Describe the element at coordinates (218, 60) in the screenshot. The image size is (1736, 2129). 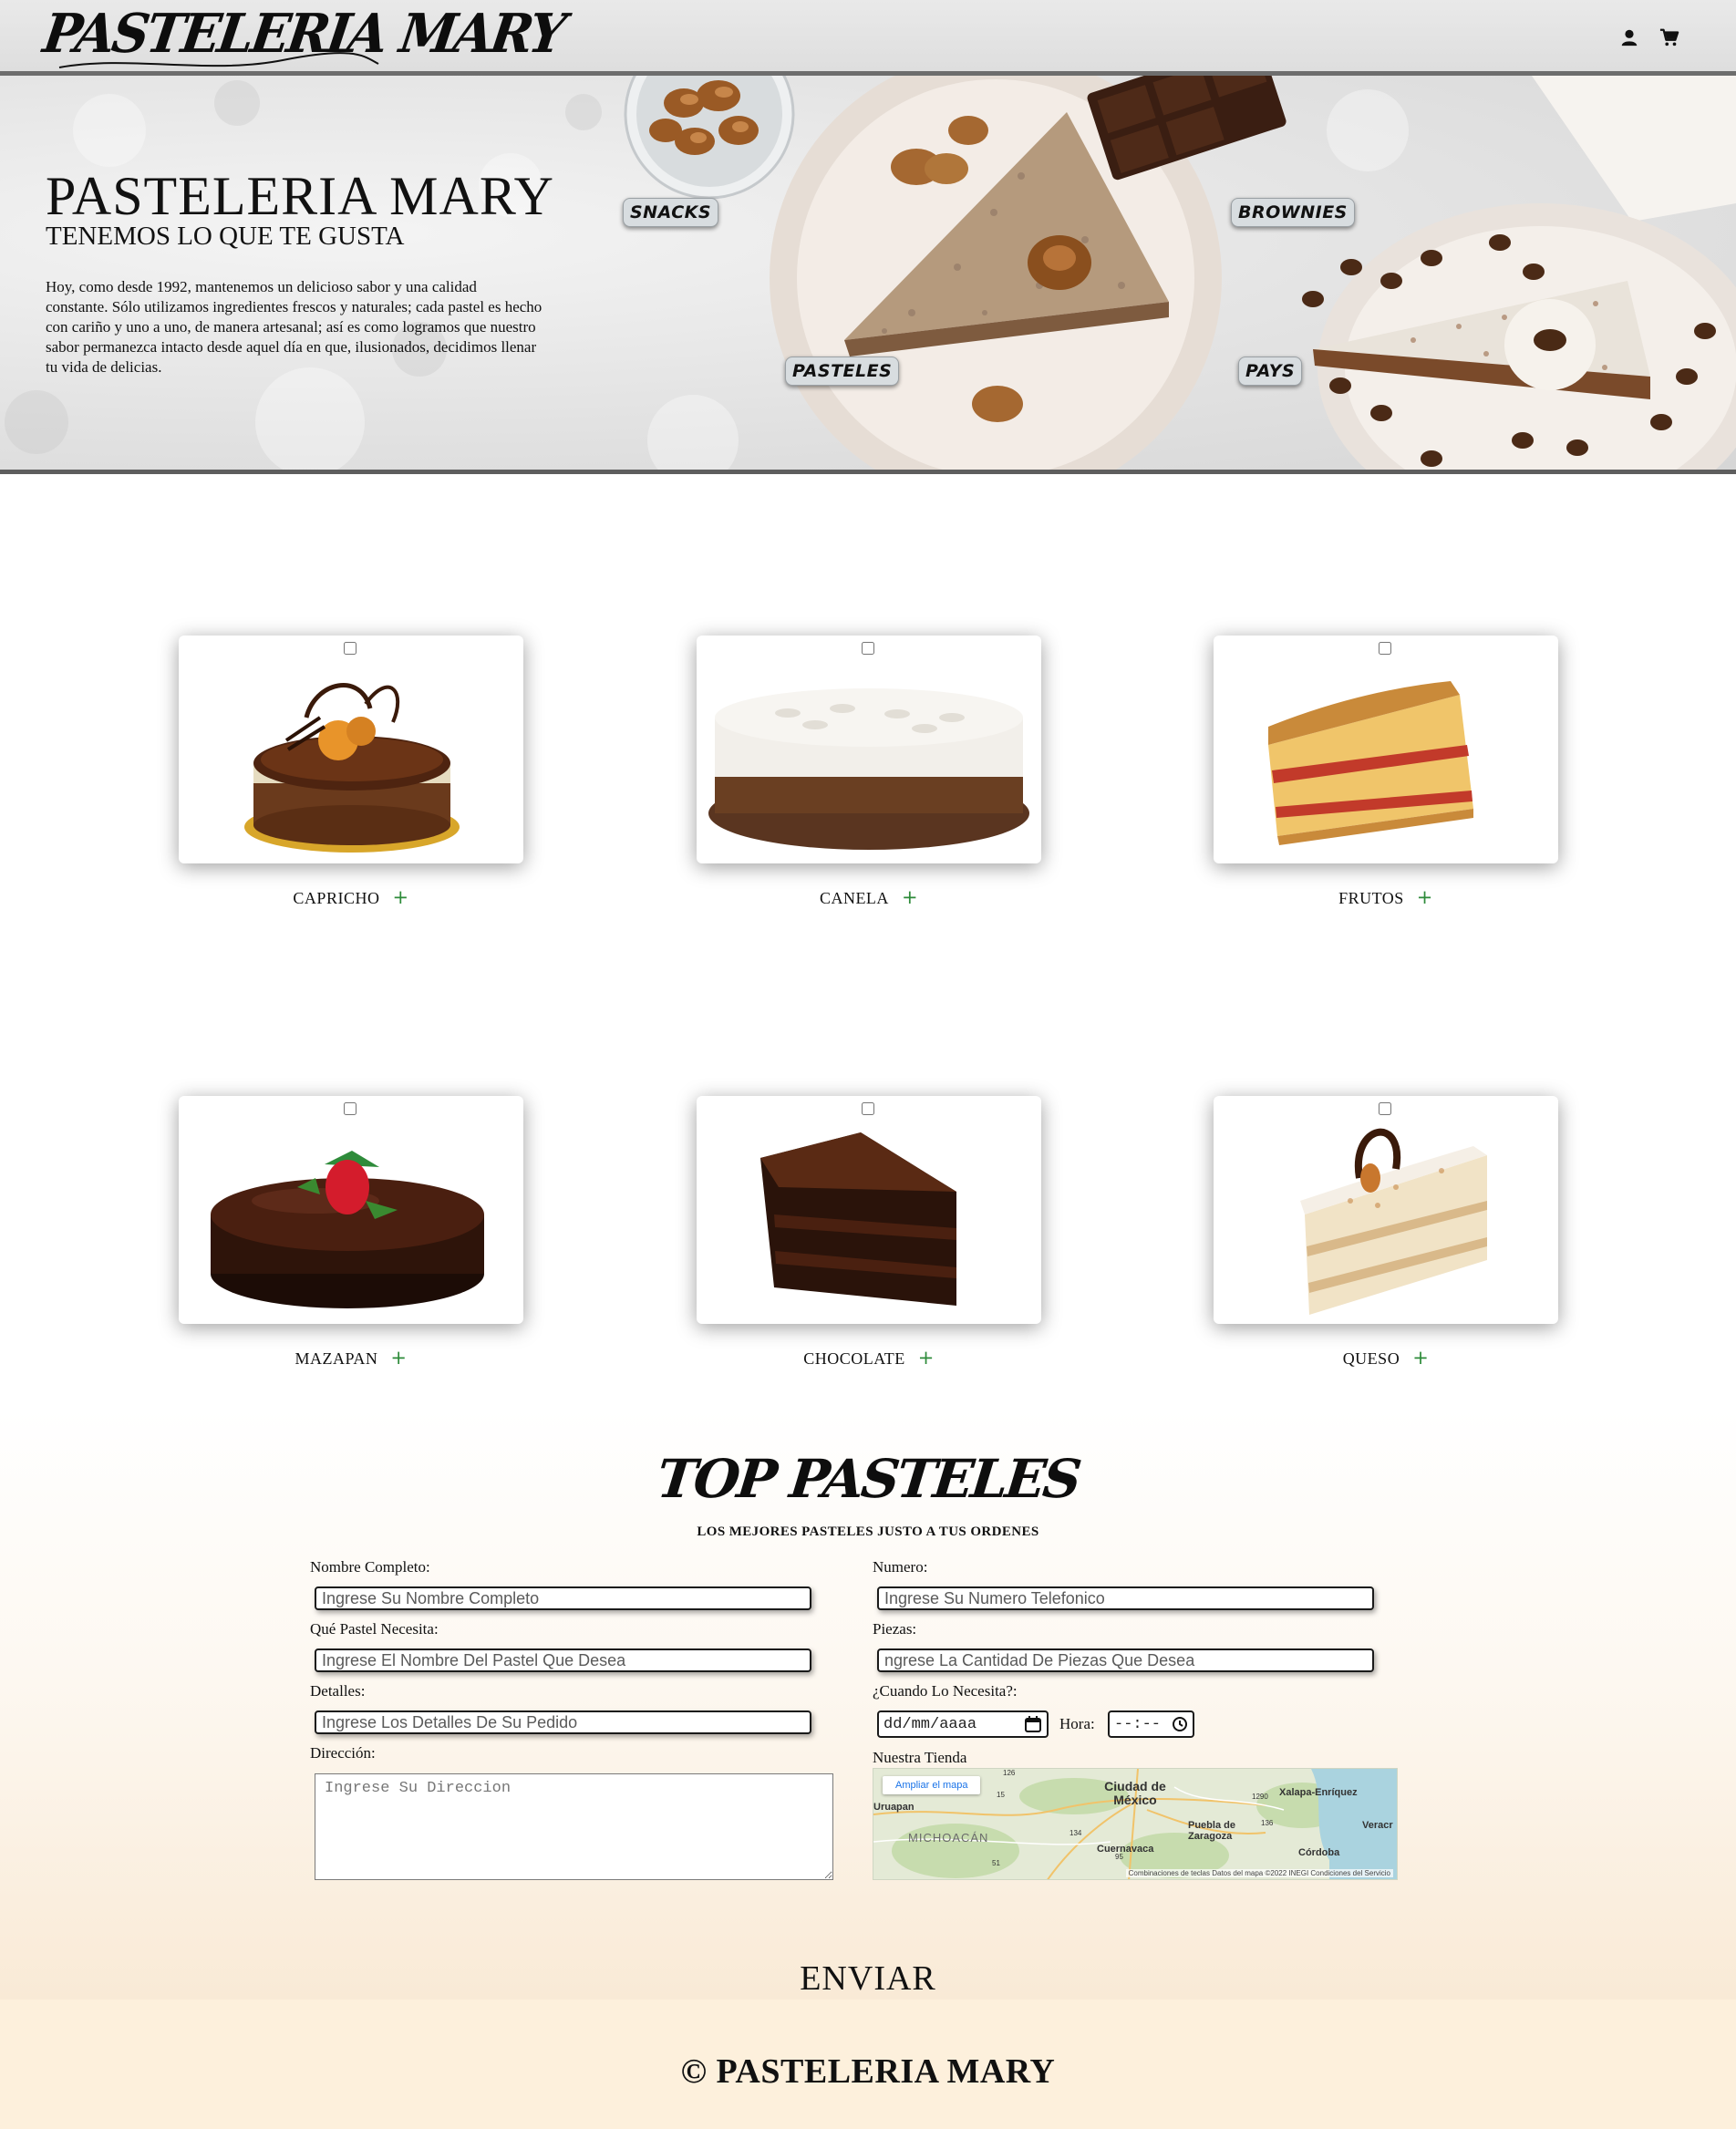
I see `logo-swash-decoration` at that location.